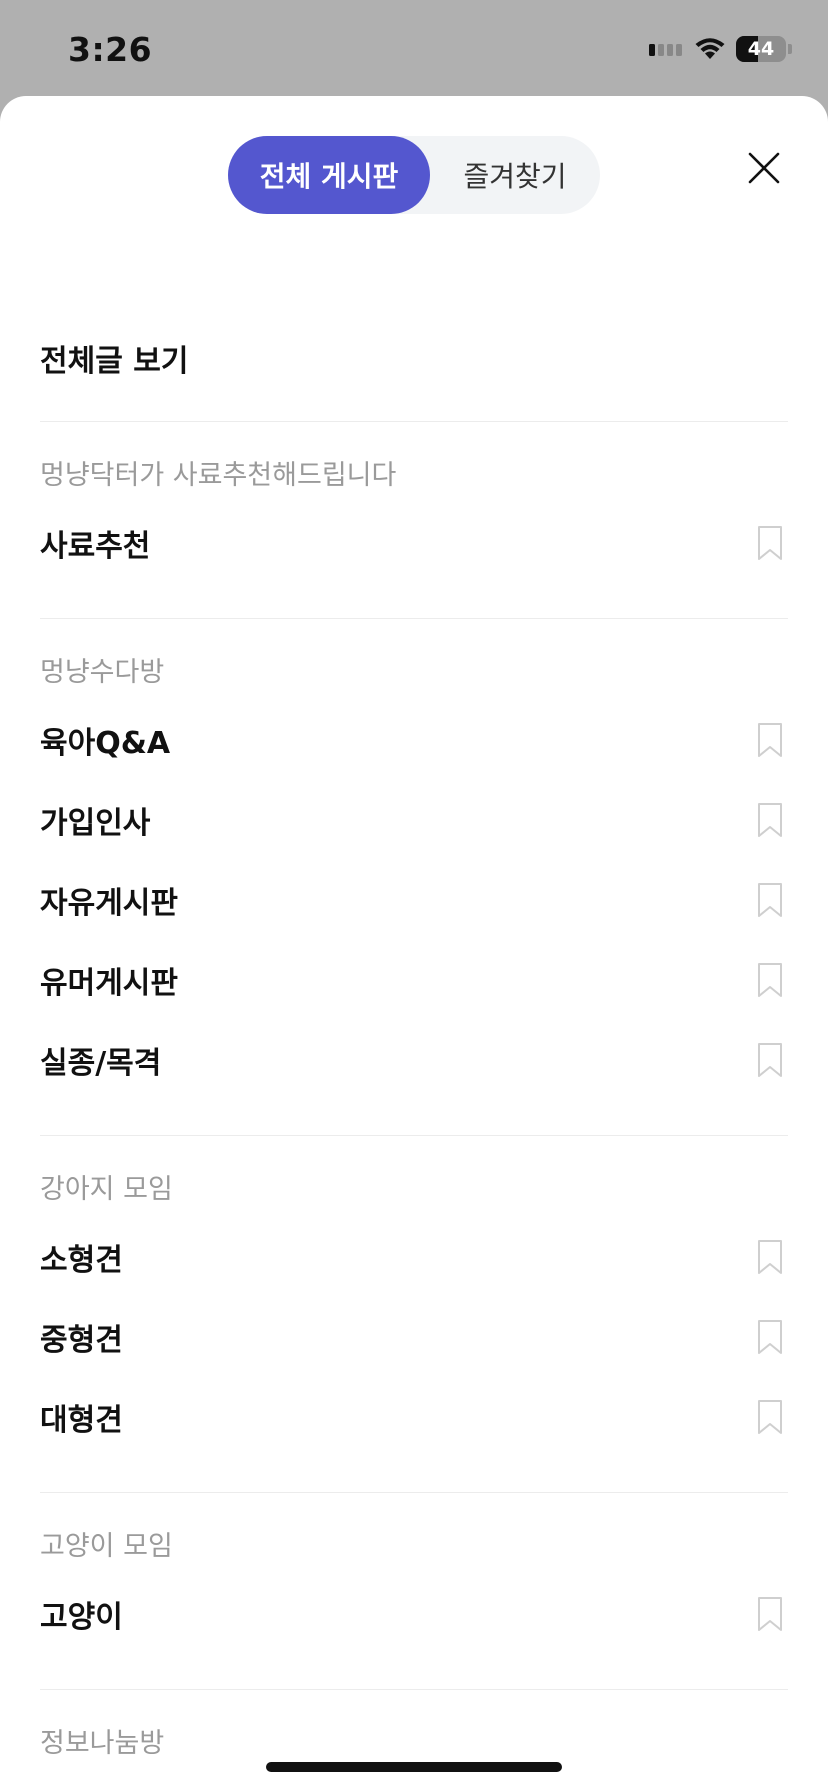 The width and height of the screenshot is (828, 1792). What do you see at coordinates (81, 1340) in the screenshot?
I see `board-item-label: 중형견` at bounding box center [81, 1340].